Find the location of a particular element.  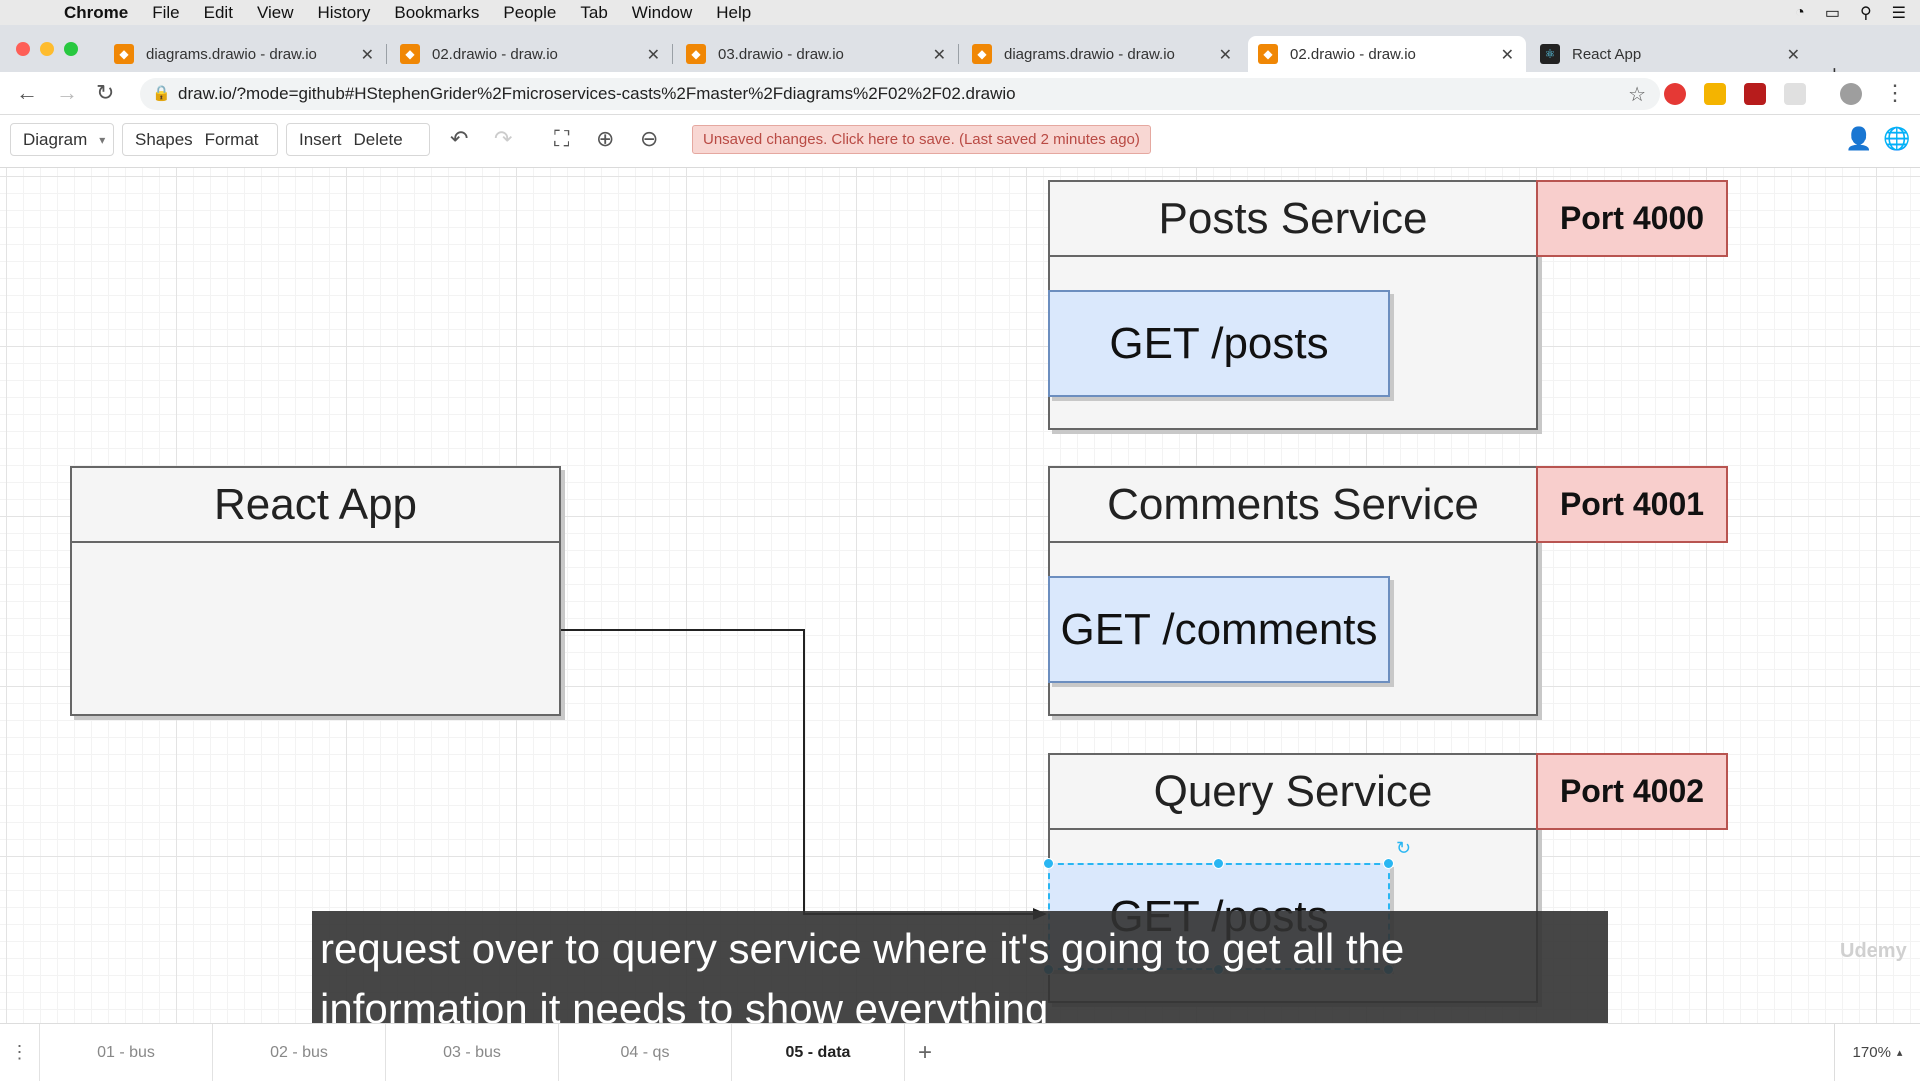

close-window-button is located at coordinates (23, 49).